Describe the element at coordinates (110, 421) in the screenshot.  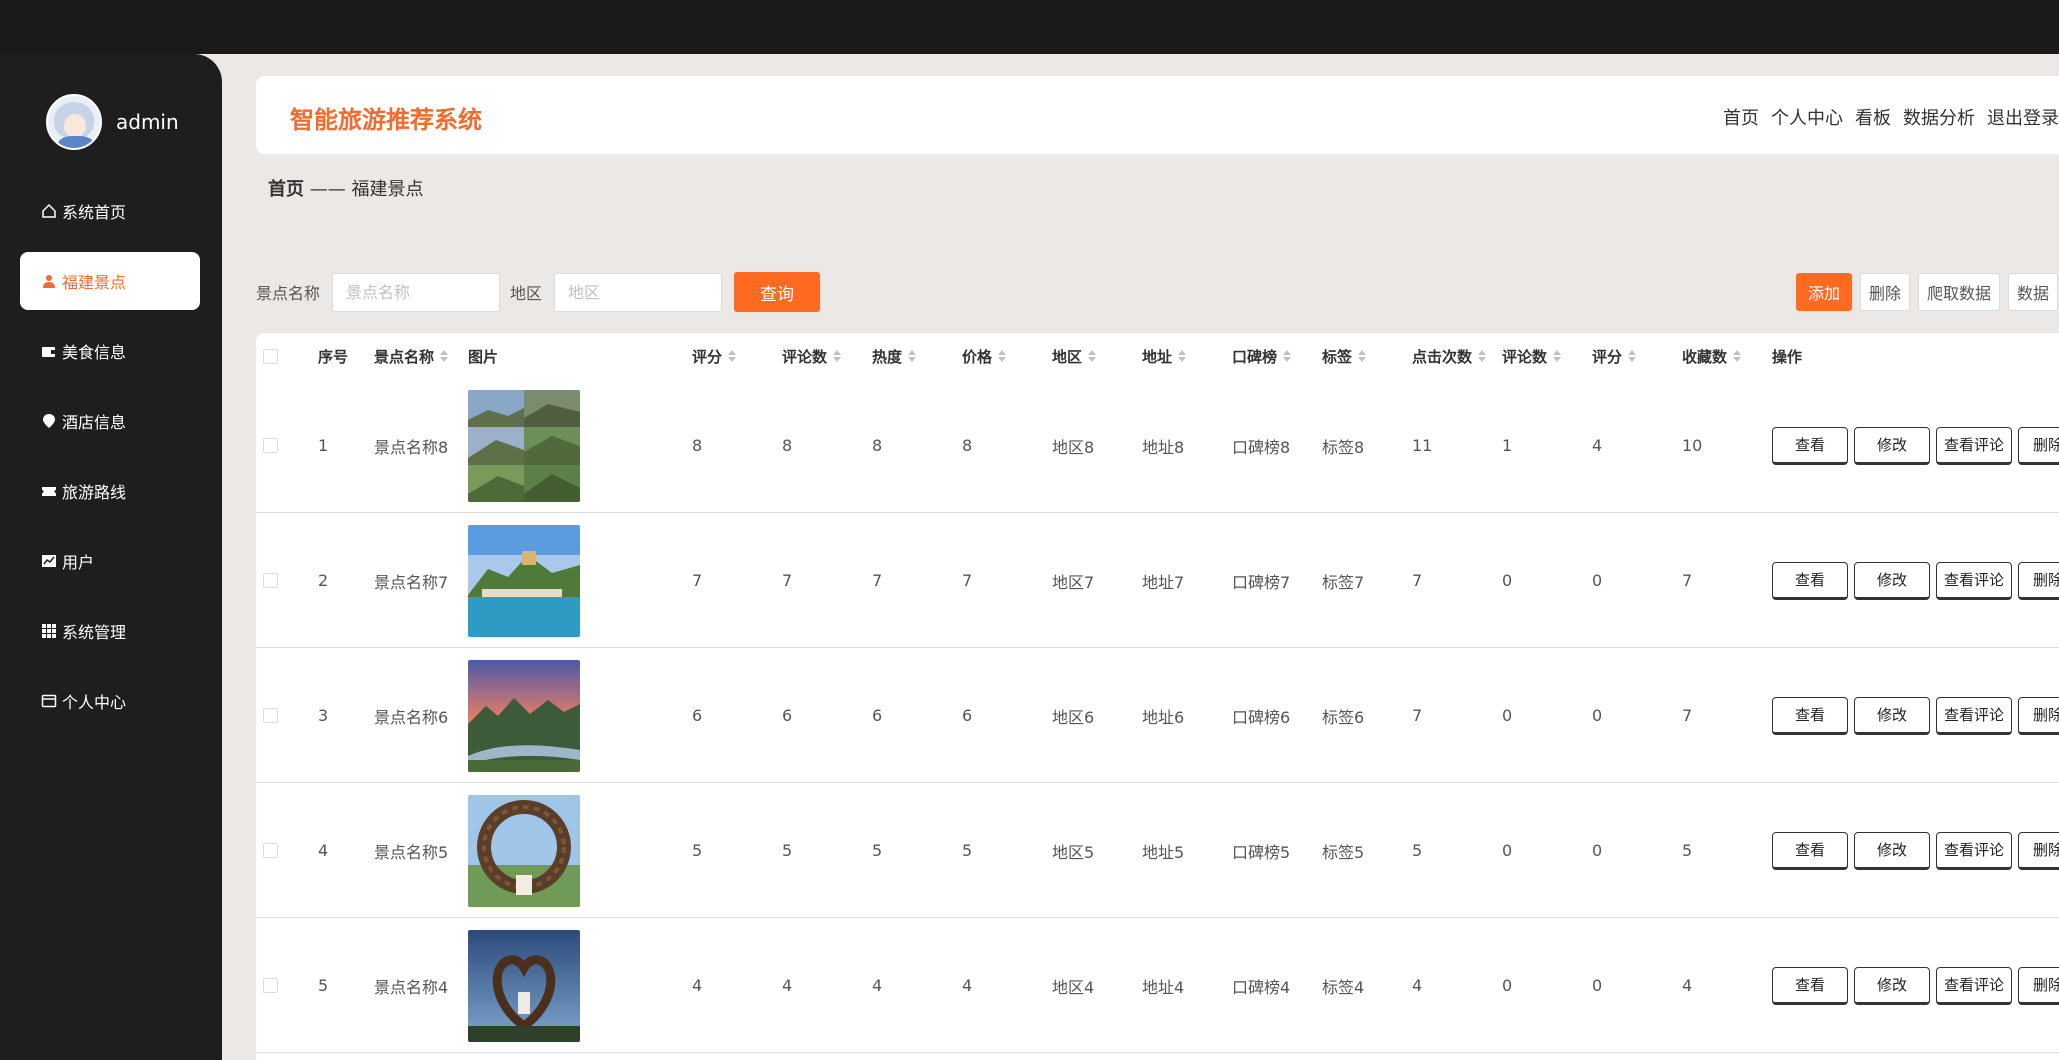
I see `sidebar-item-hotels: 酒店信息` at that location.